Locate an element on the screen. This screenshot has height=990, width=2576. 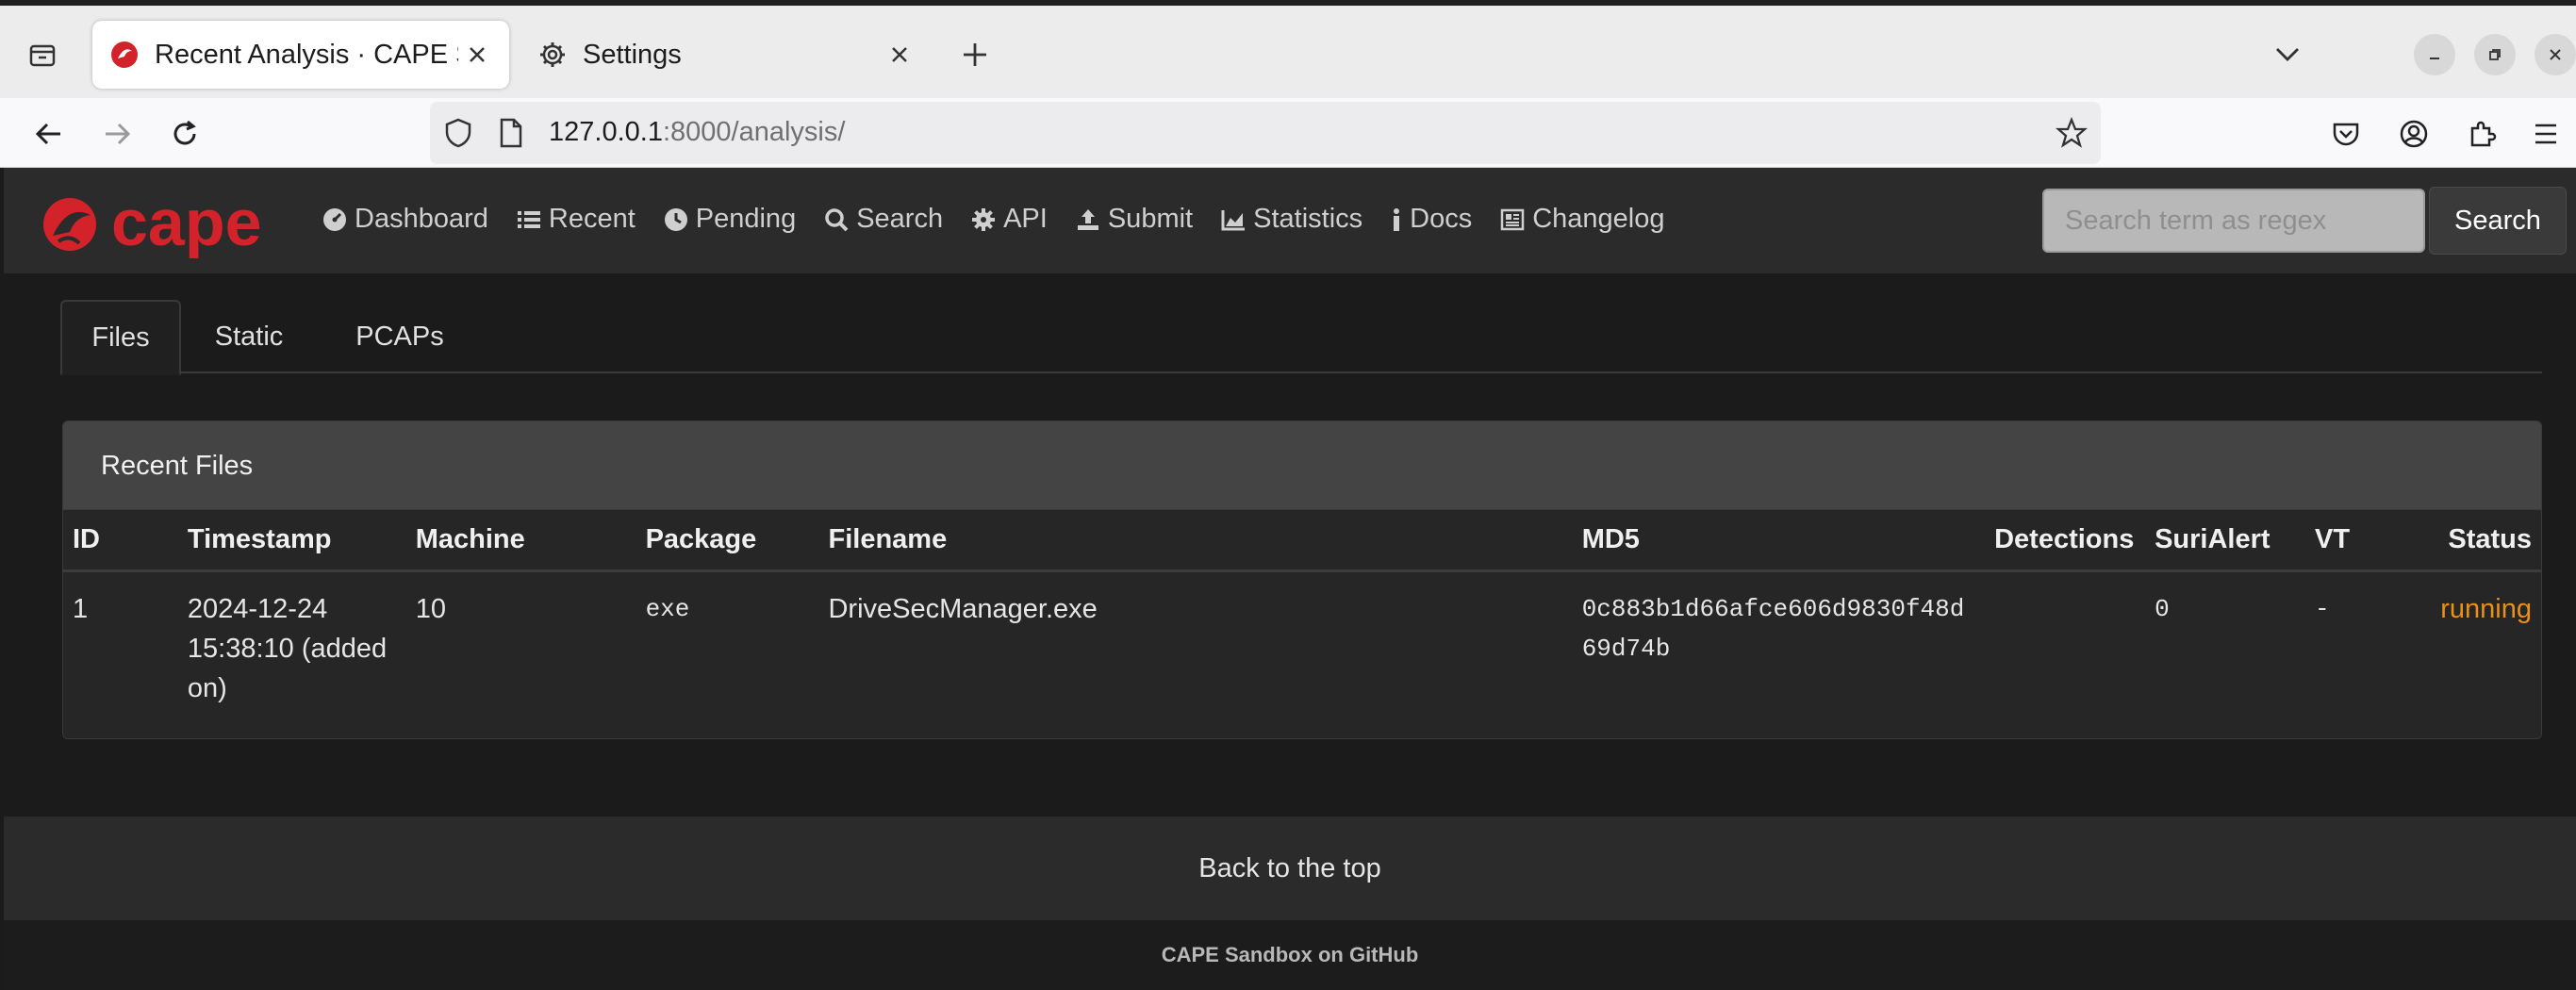
search-input is located at coordinates (2233, 221).